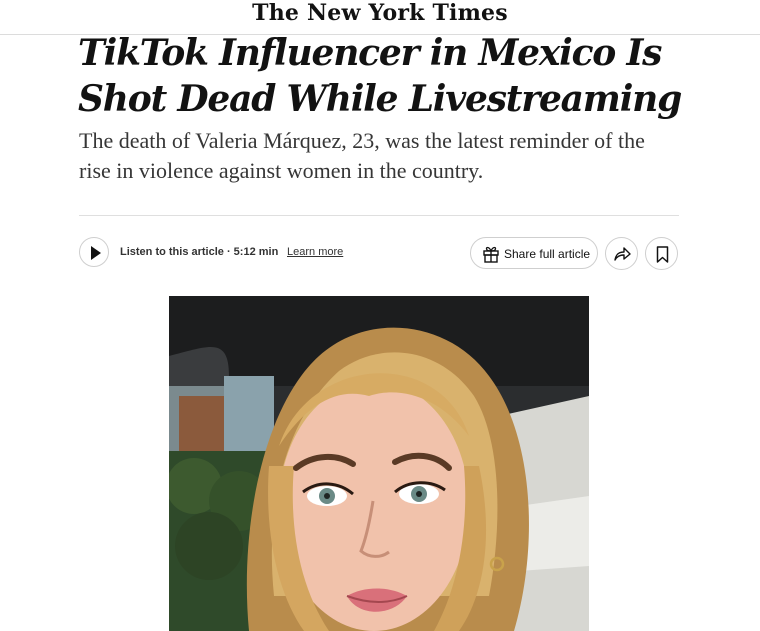 The height and width of the screenshot is (631, 760). Describe the element at coordinates (199, 252) in the screenshot. I see `listen-label: Listen to this article · 5:12 min` at that location.